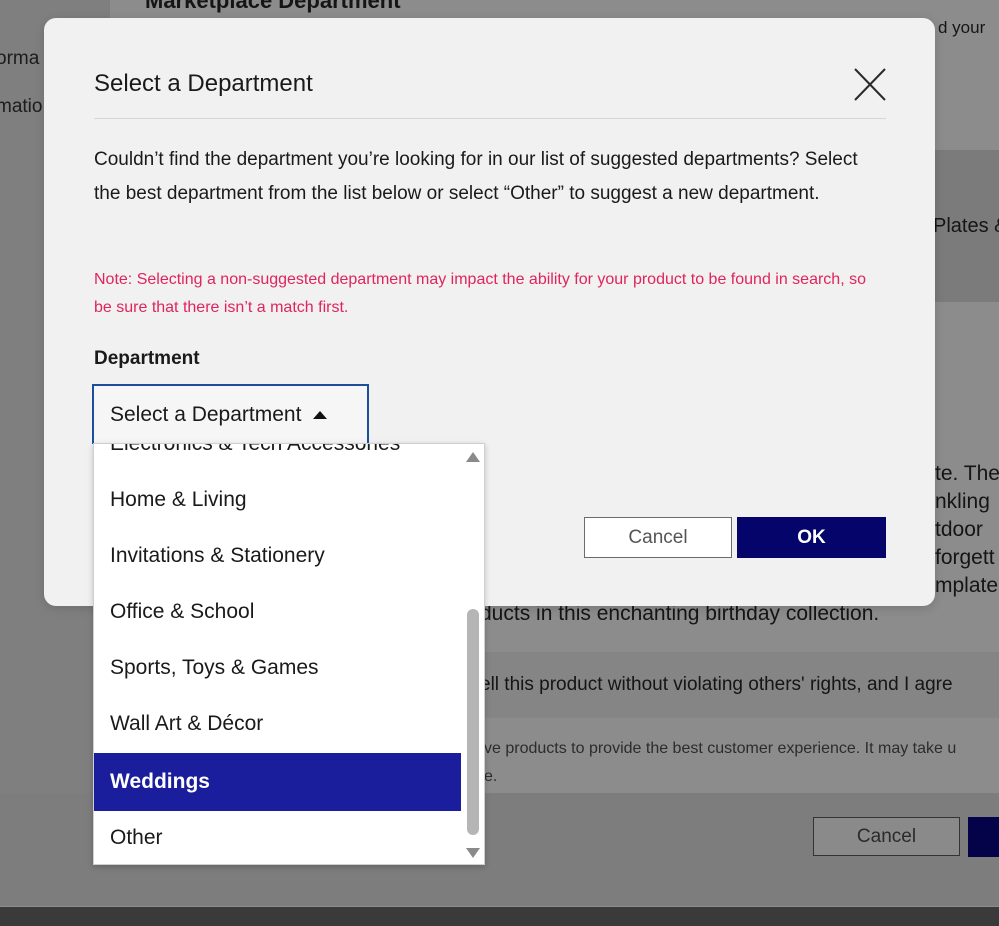 This screenshot has width=999, height=926. What do you see at coordinates (983, 837) in the screenshot?
I see `bg-primary-button` at bounding box center [983, 837].